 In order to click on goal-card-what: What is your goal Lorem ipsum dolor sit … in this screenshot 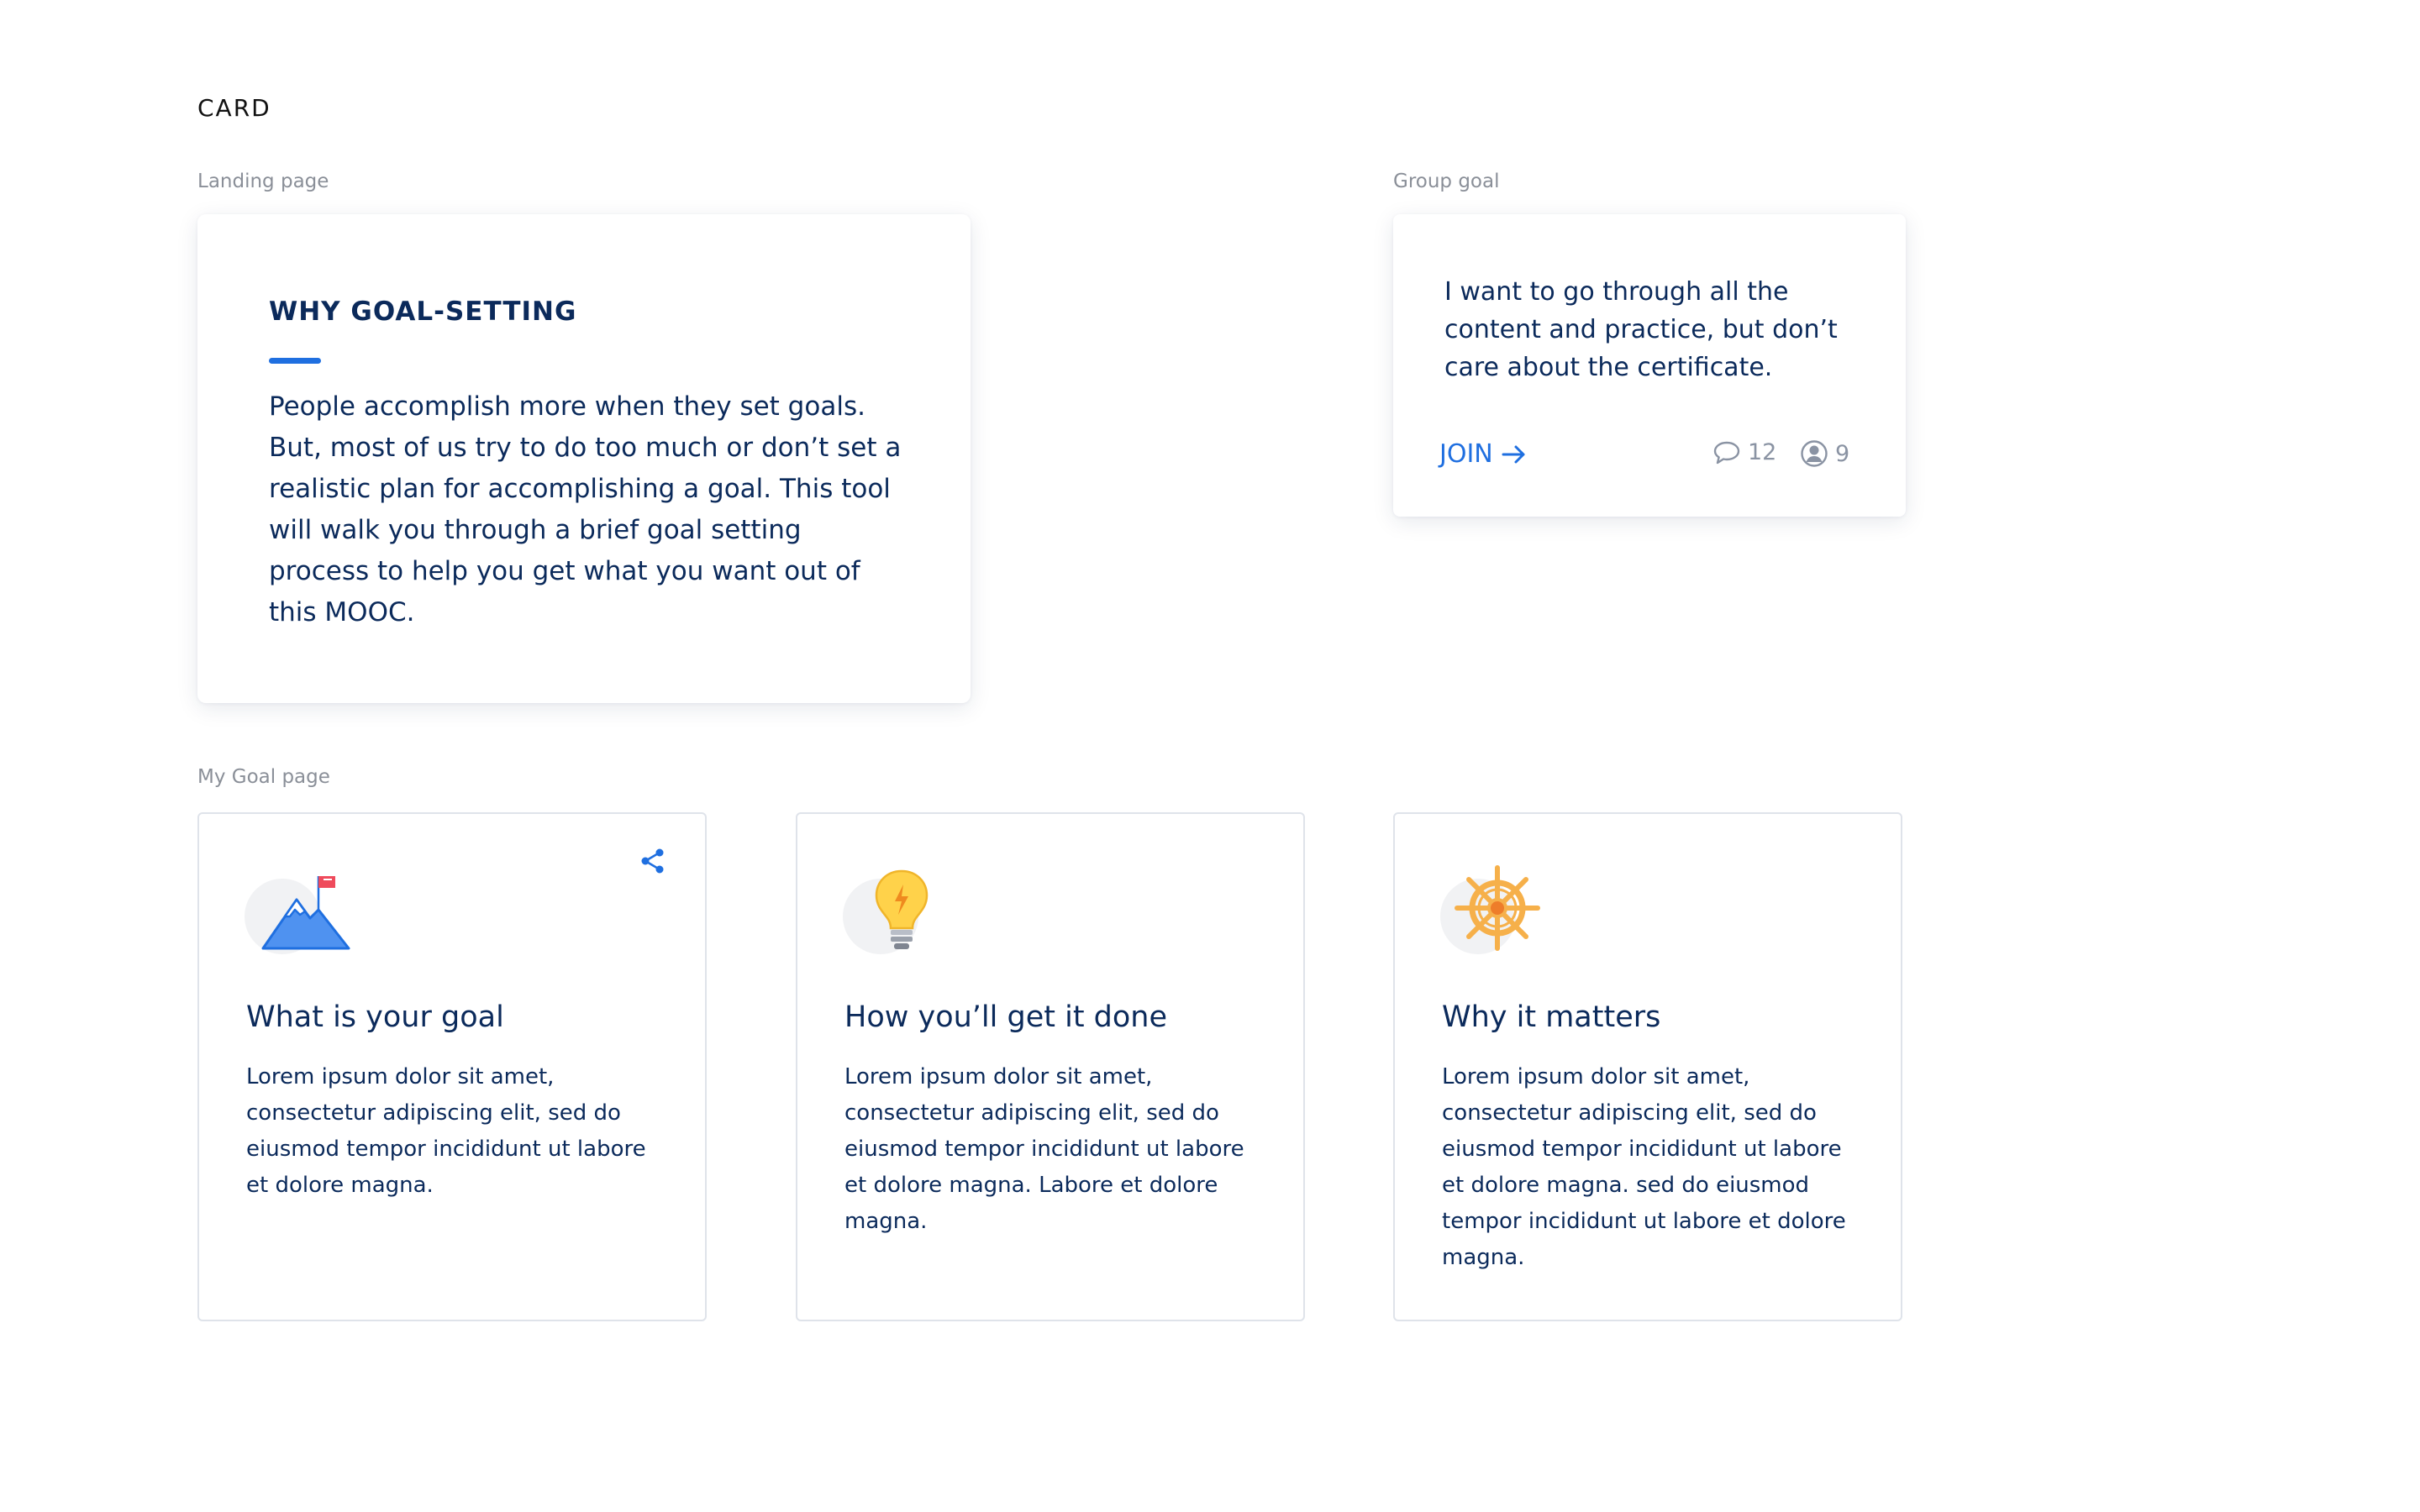, I will do `click(452, 1066)`.